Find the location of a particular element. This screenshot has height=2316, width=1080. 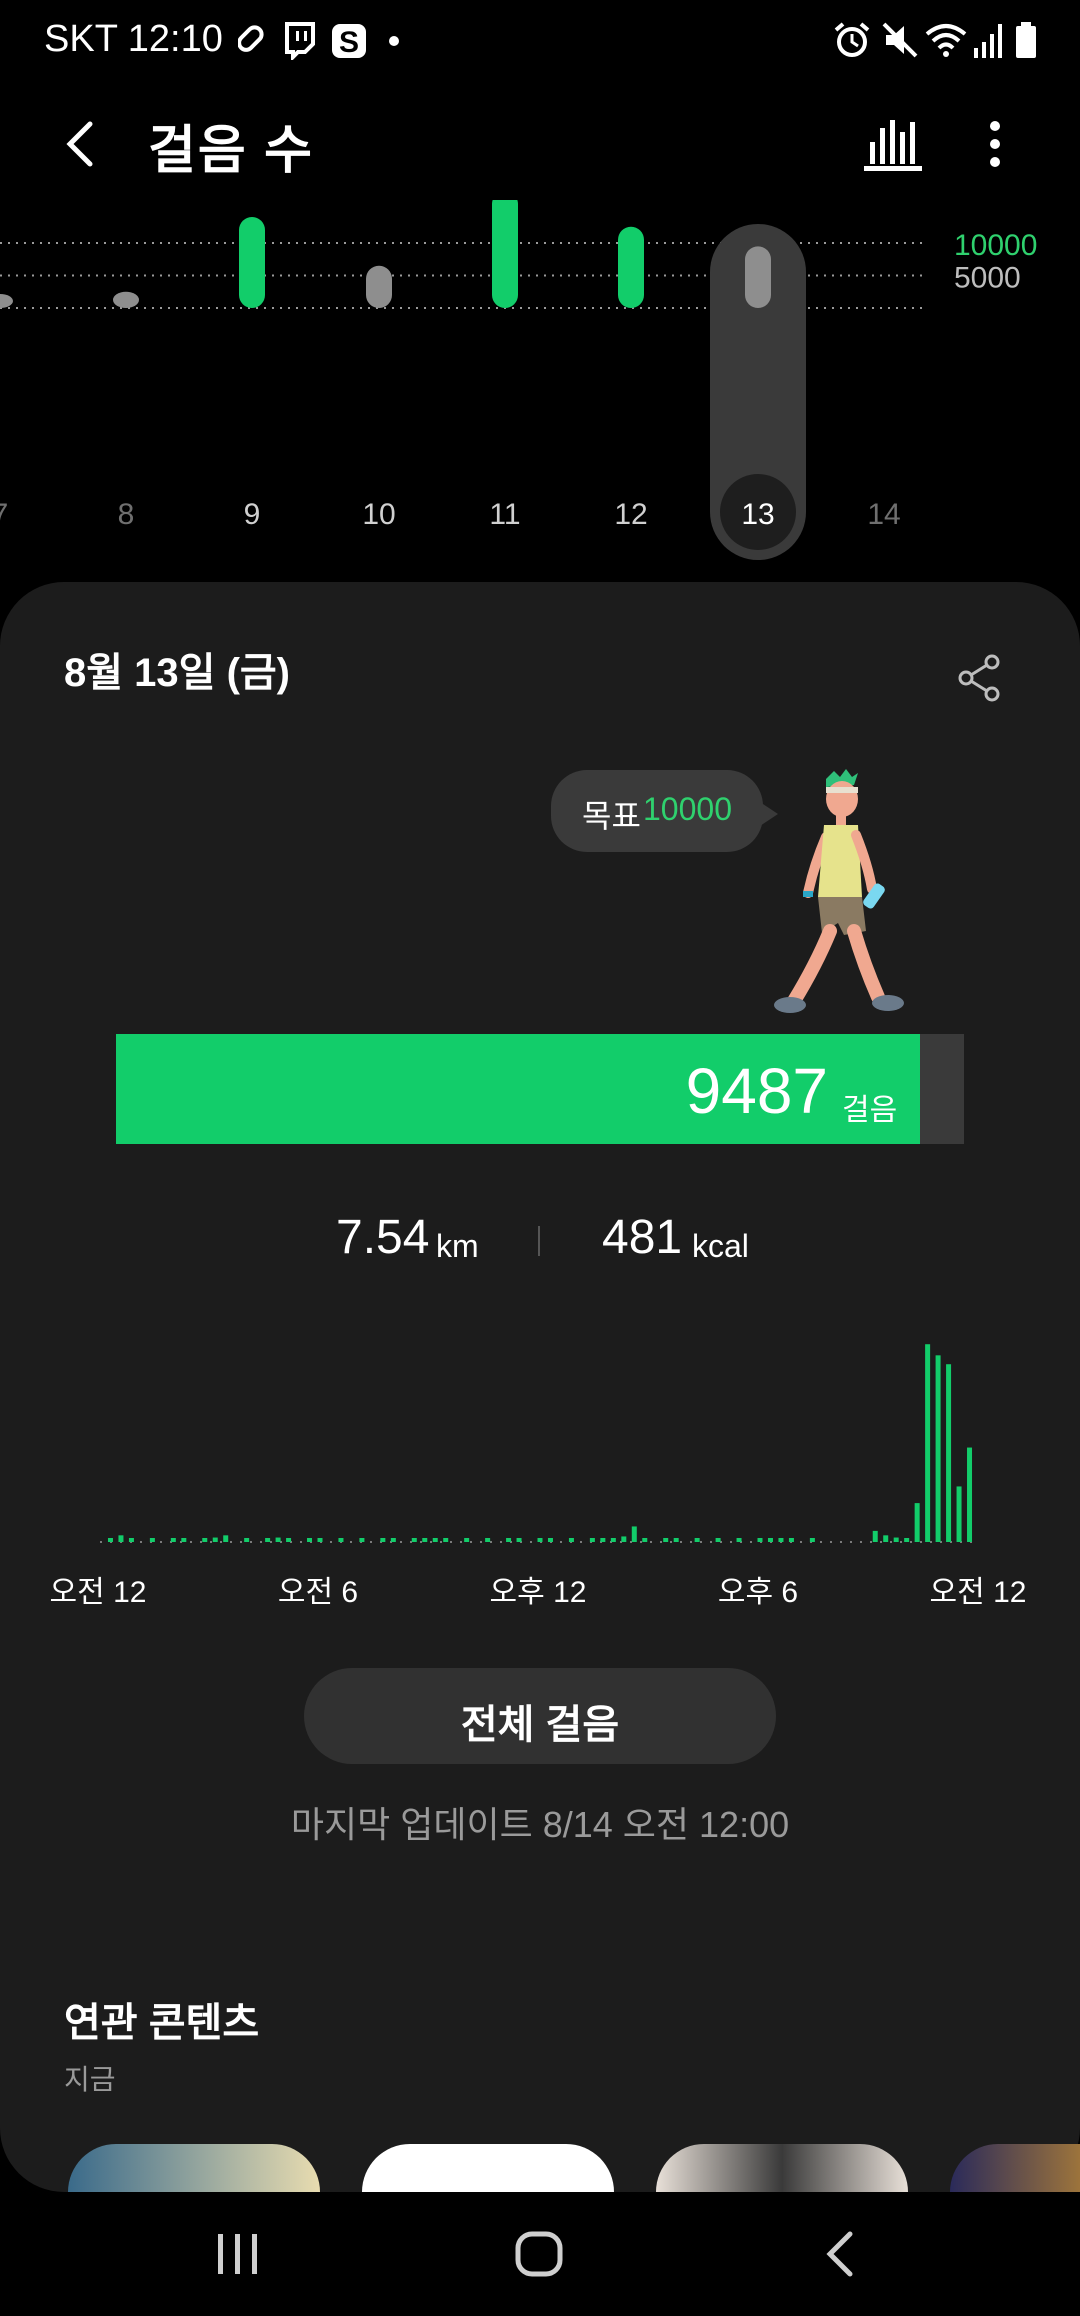

signal-icon is located at coordinates (988, 41).